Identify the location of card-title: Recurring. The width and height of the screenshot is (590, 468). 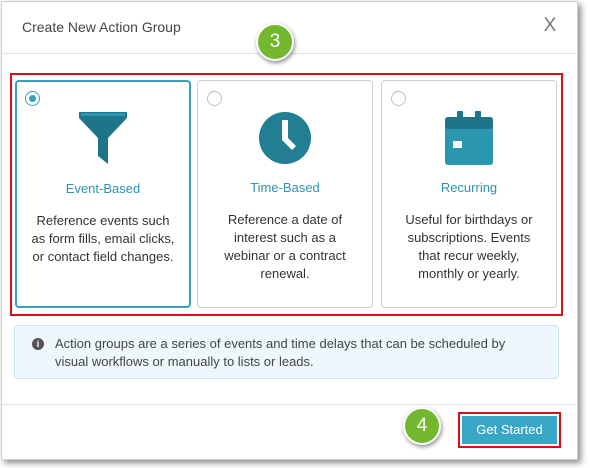
(469, 187).